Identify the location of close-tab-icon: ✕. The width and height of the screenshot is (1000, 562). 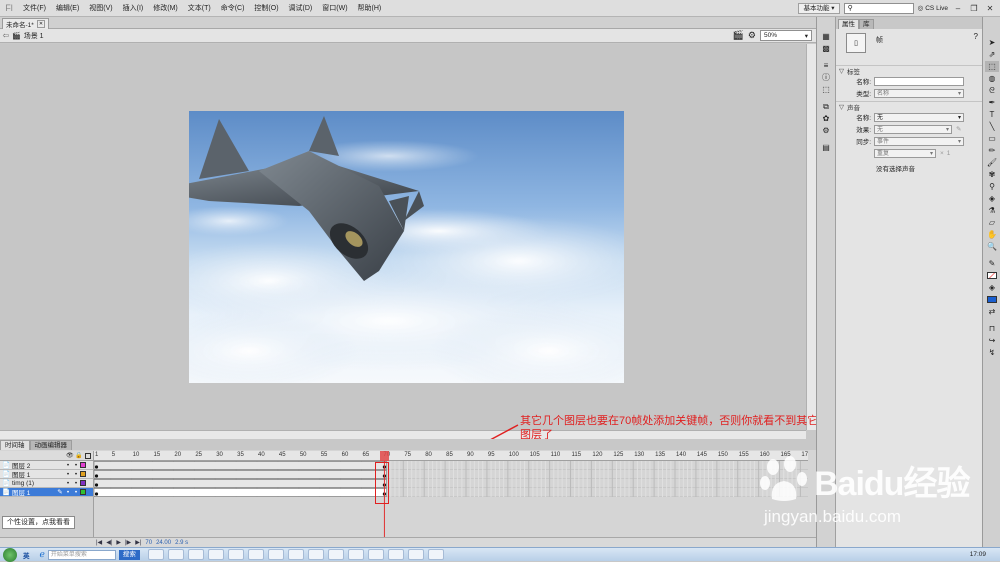
(41, 24).